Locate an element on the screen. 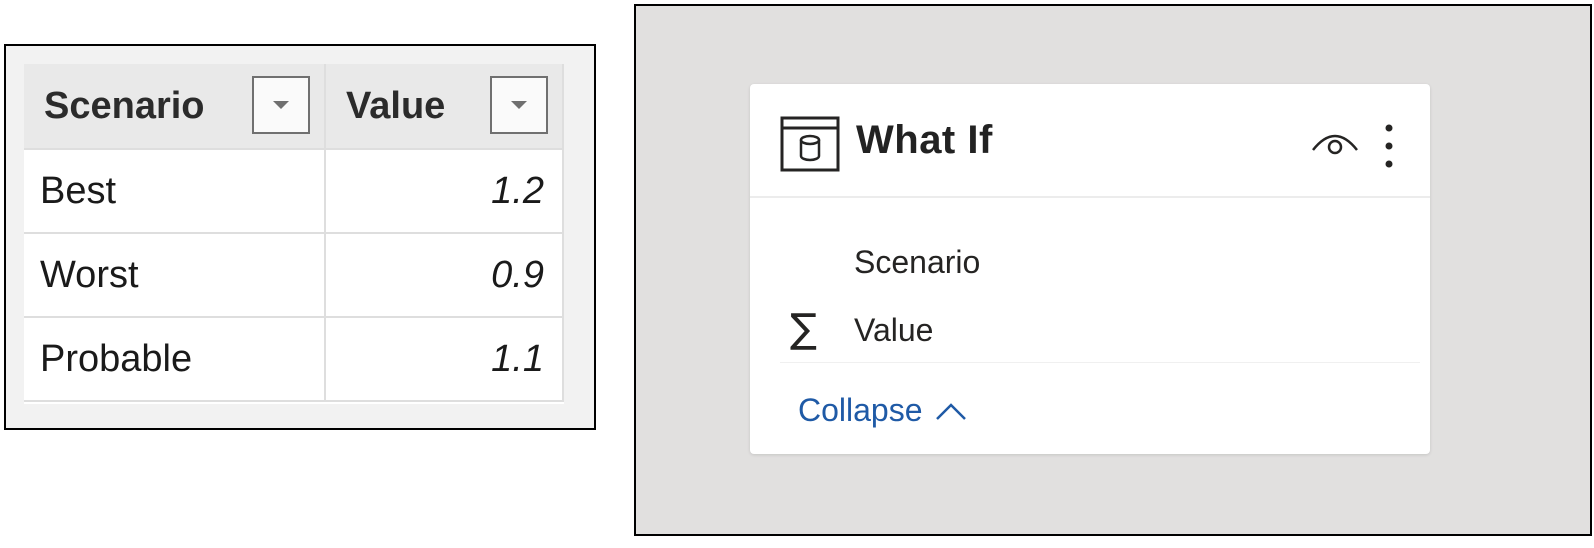 This screenshot has height=548, width=1594. table-cell-scenario: Best is located at coordinates (175, 192).